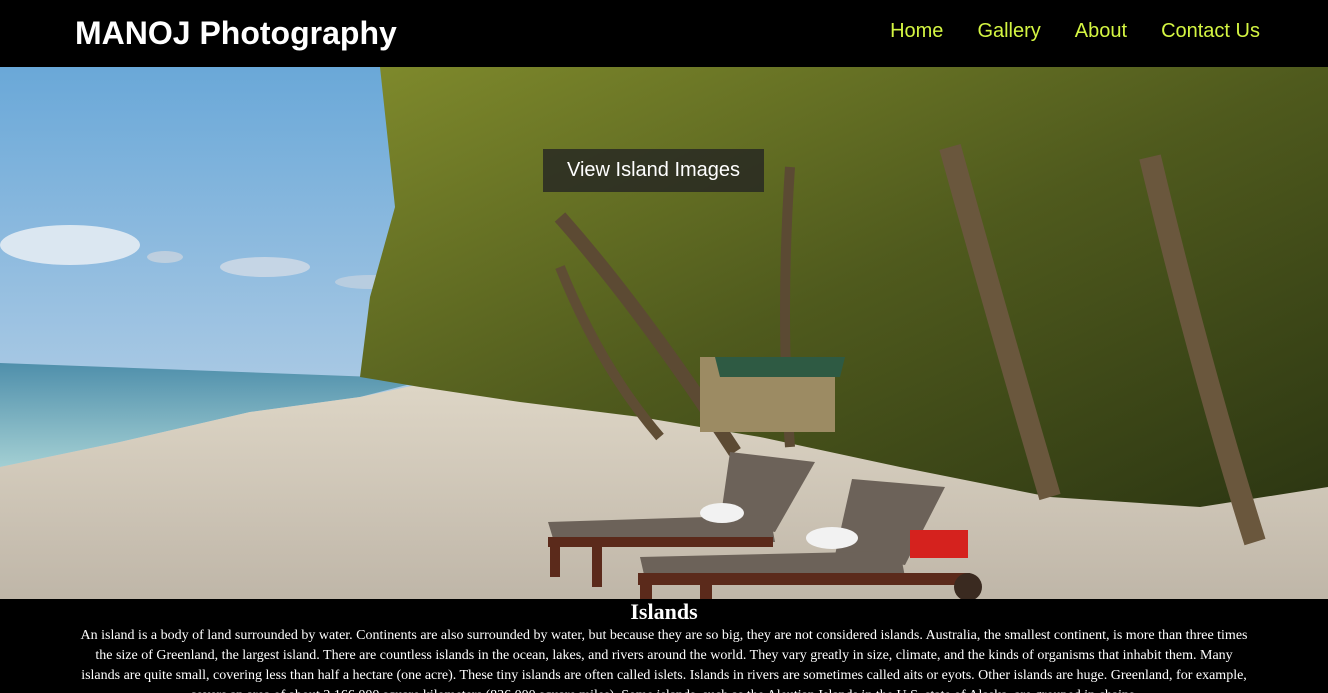 Image resolution: width=1328 pixels, height=693 pixels. I want to click on view-island-images-button: View Island Images, so click(653, 170).